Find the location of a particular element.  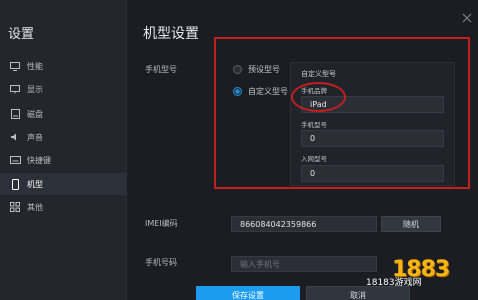

sidebar-item-label: 磁盘 is located at coordinates (35, 114).